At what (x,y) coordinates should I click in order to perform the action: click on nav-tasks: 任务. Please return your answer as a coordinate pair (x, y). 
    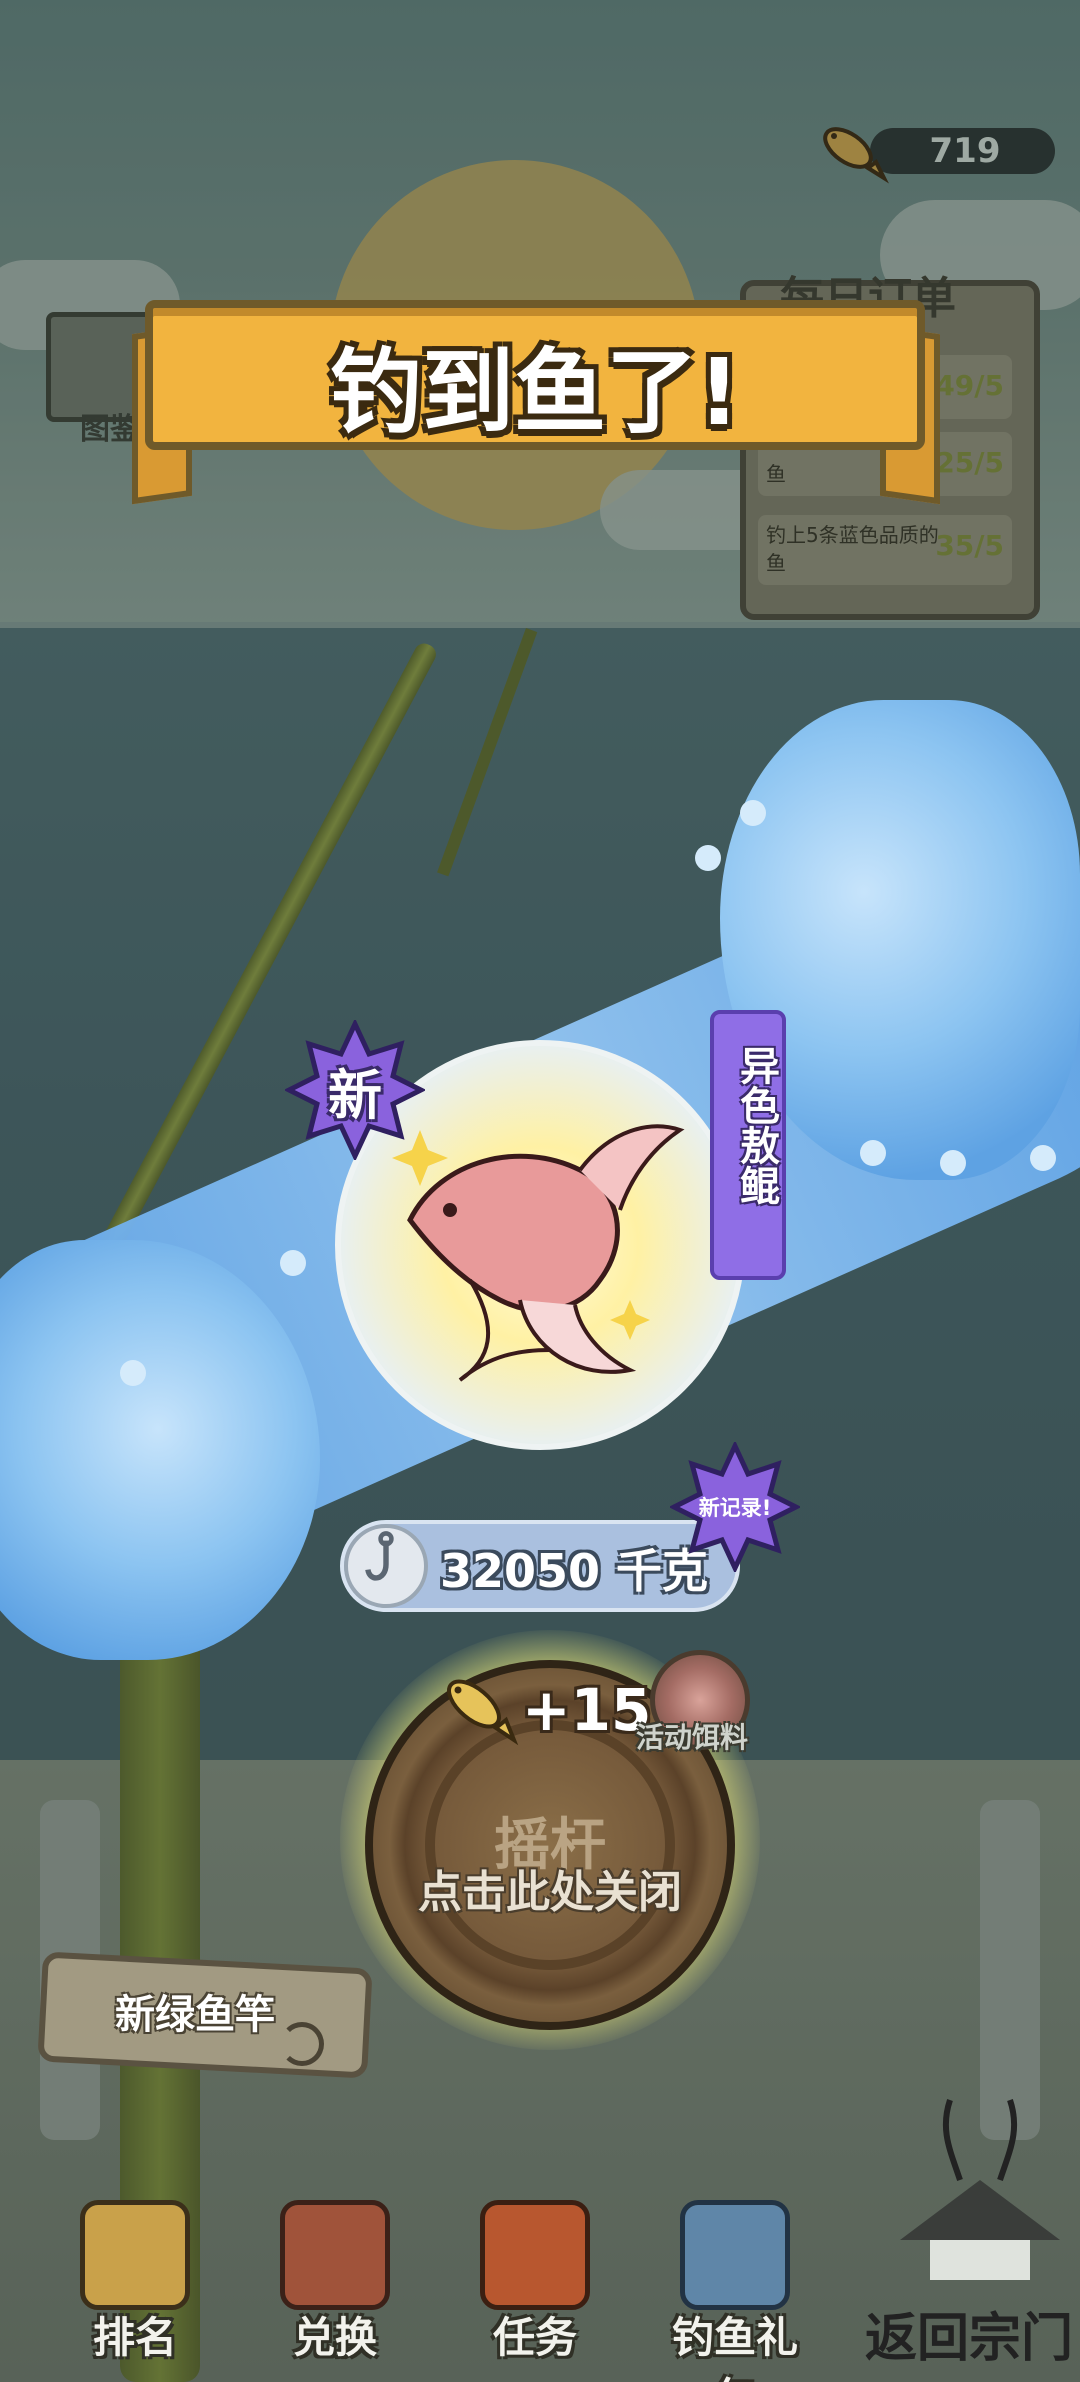
    Looking at the image, I should click on (535, 2285).